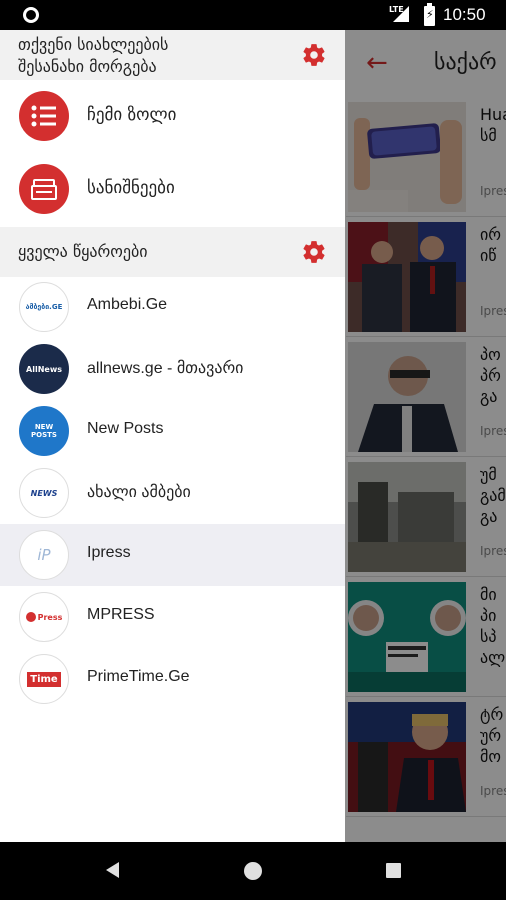 The width and height of the screenshot is (506, 900). Describe the element at coordinates (44, 307) in the screenshot. I see `ambebi-logo-icon: ამბები.GE` at that location.